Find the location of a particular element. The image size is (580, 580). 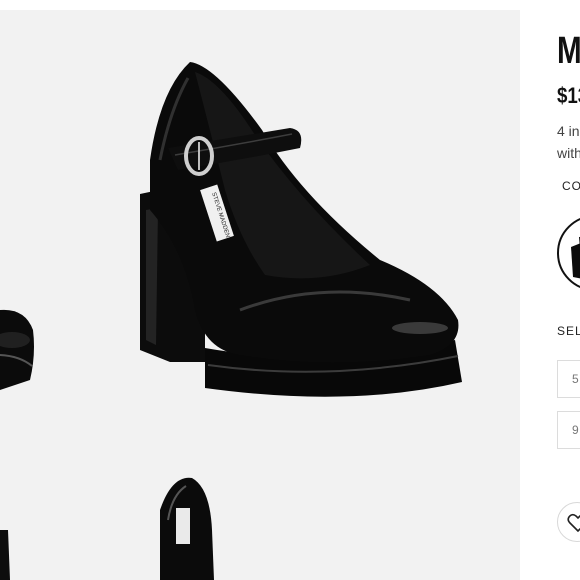

color-label: CO is located at coordinates (571, 186).